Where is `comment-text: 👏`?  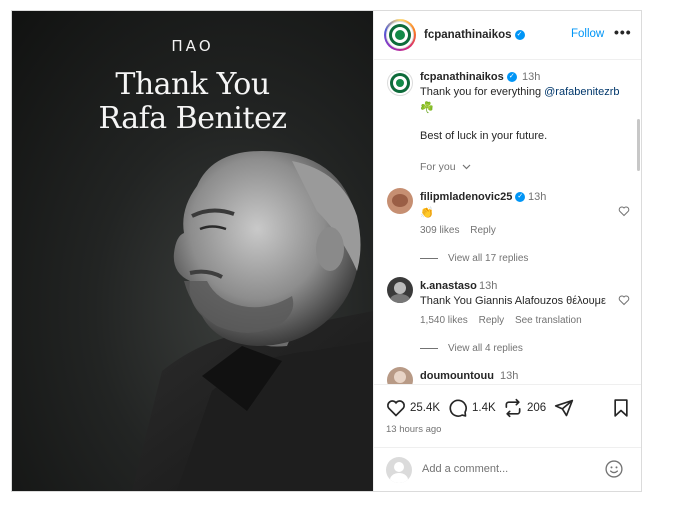
comment-text: 👏 is located at coordinates (427, 213).